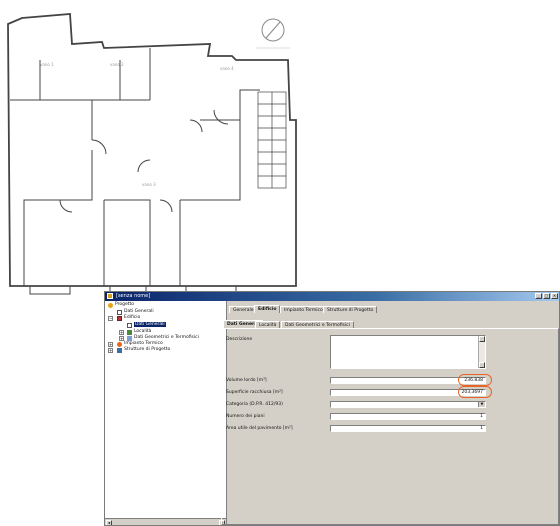 This screenshot has height=526, width=560. Describe the element at coordinates (110, 318) in the screenshot. I see `collapse-toggle: −` at that location.